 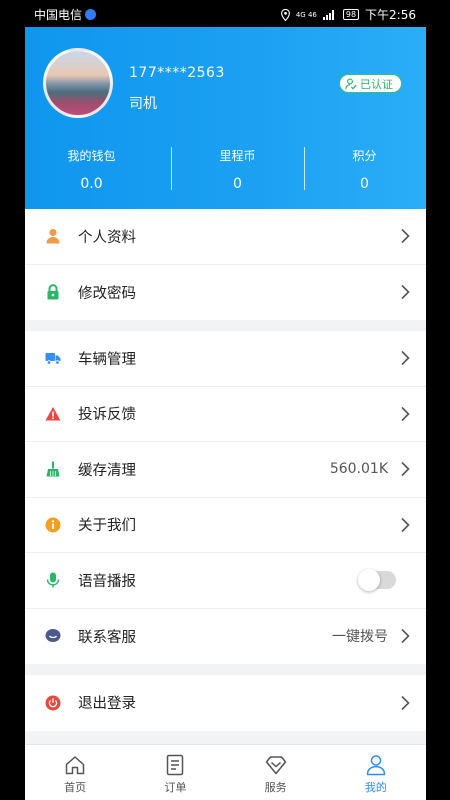 I want to click on tab-label: 订单, so click(x=175, y=787).